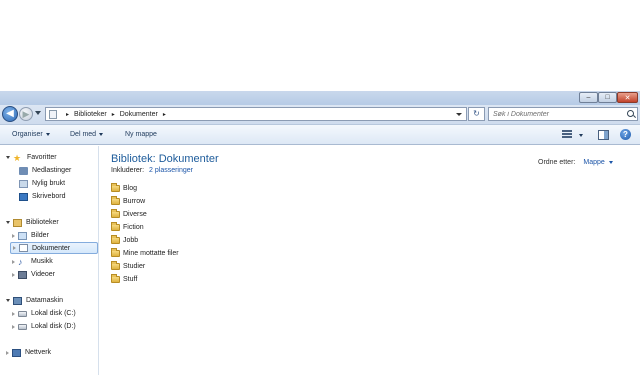 The width and height of the screenshot is (640, 375). Describe the element at coordinates (256, 114) in the screenshot. I see `address-bar: ▸ Biblioteker ▸ Dokumenter ▸` at that location.